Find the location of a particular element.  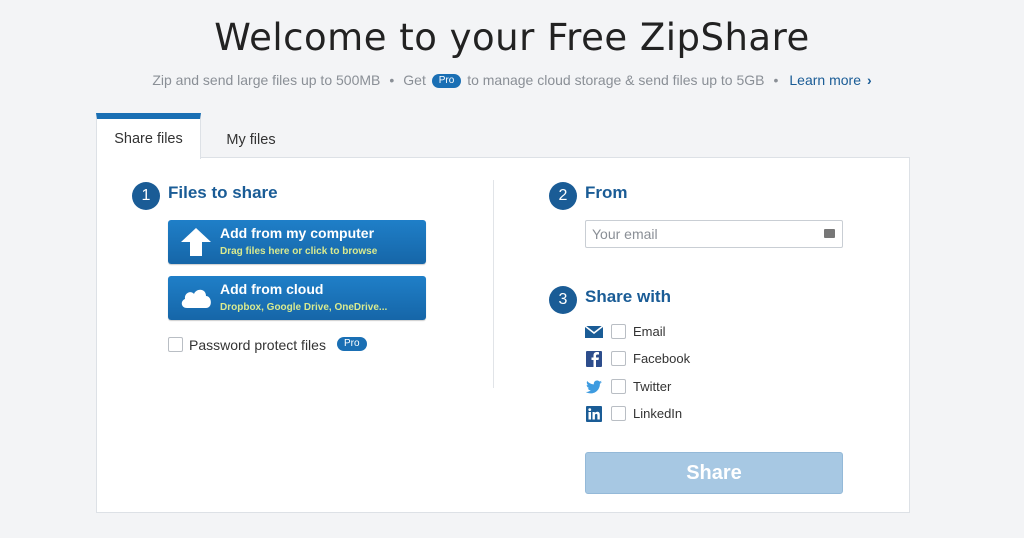

step-3-title: Share with is located at coordinates (628, 296).